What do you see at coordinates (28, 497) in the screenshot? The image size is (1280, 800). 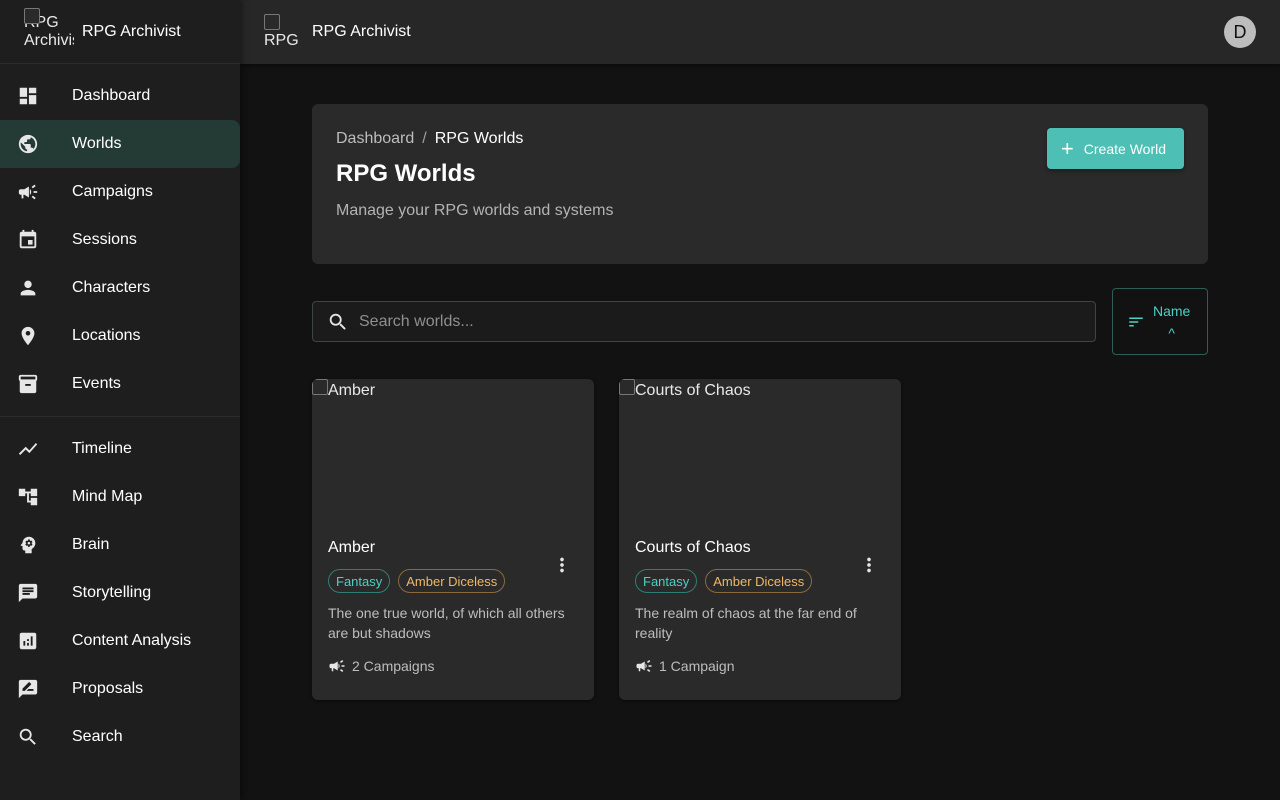 I see `account-tree-icon` at bounding box center [28, 497].